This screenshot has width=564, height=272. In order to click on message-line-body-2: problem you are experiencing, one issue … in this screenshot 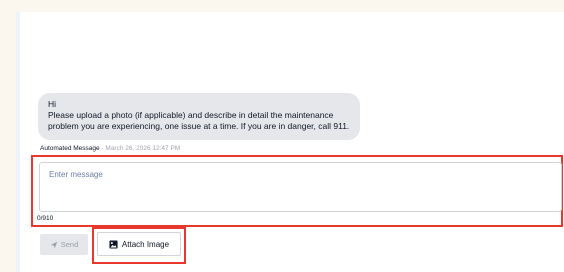, I will do `click(199, 126)`.